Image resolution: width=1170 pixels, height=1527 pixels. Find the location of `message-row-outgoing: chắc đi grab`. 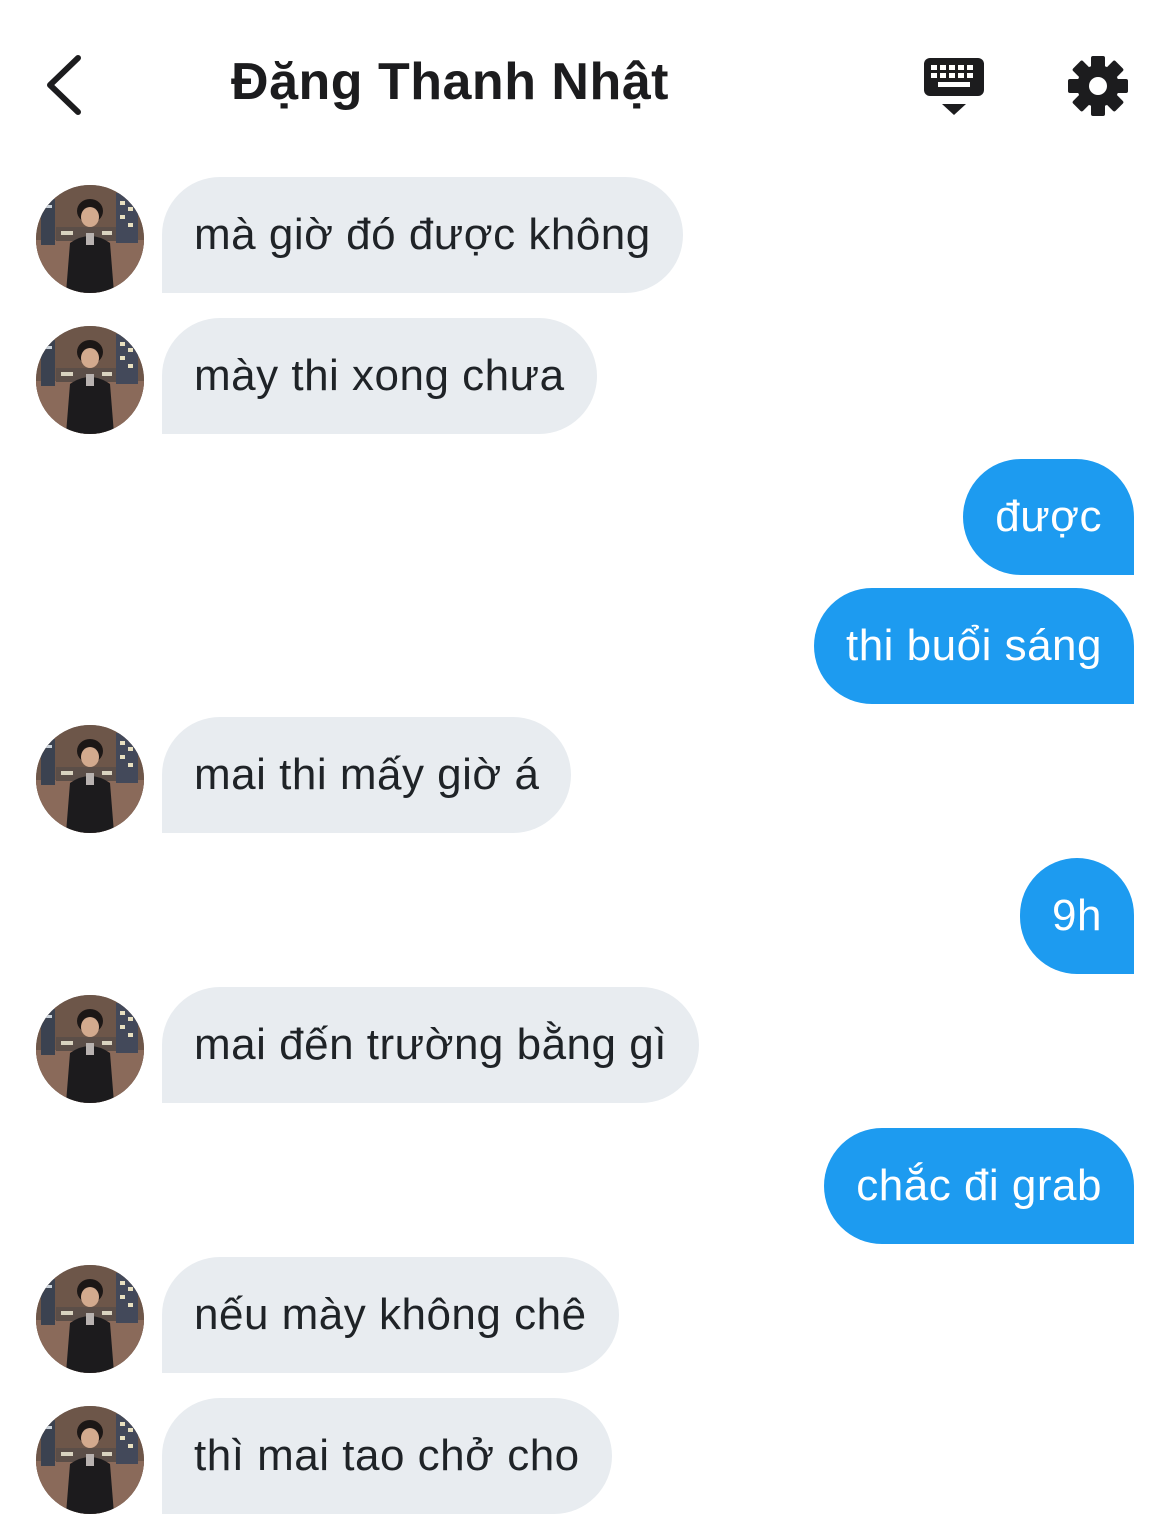

message-row-outgoing: chắc đi grab is located at coordinates (585, 1186).